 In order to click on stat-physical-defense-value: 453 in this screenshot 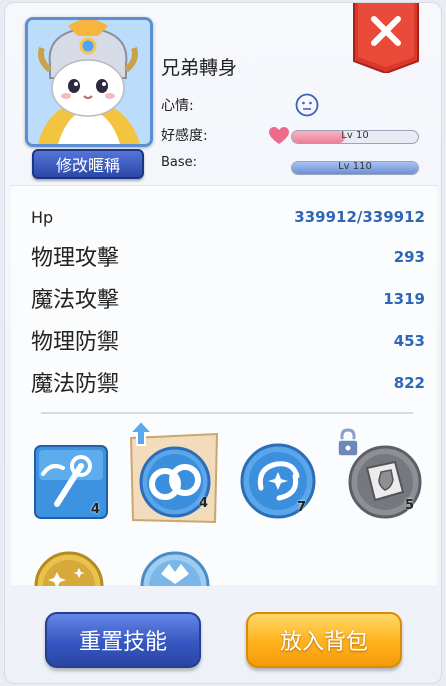, I will do `click(409, 341)`.